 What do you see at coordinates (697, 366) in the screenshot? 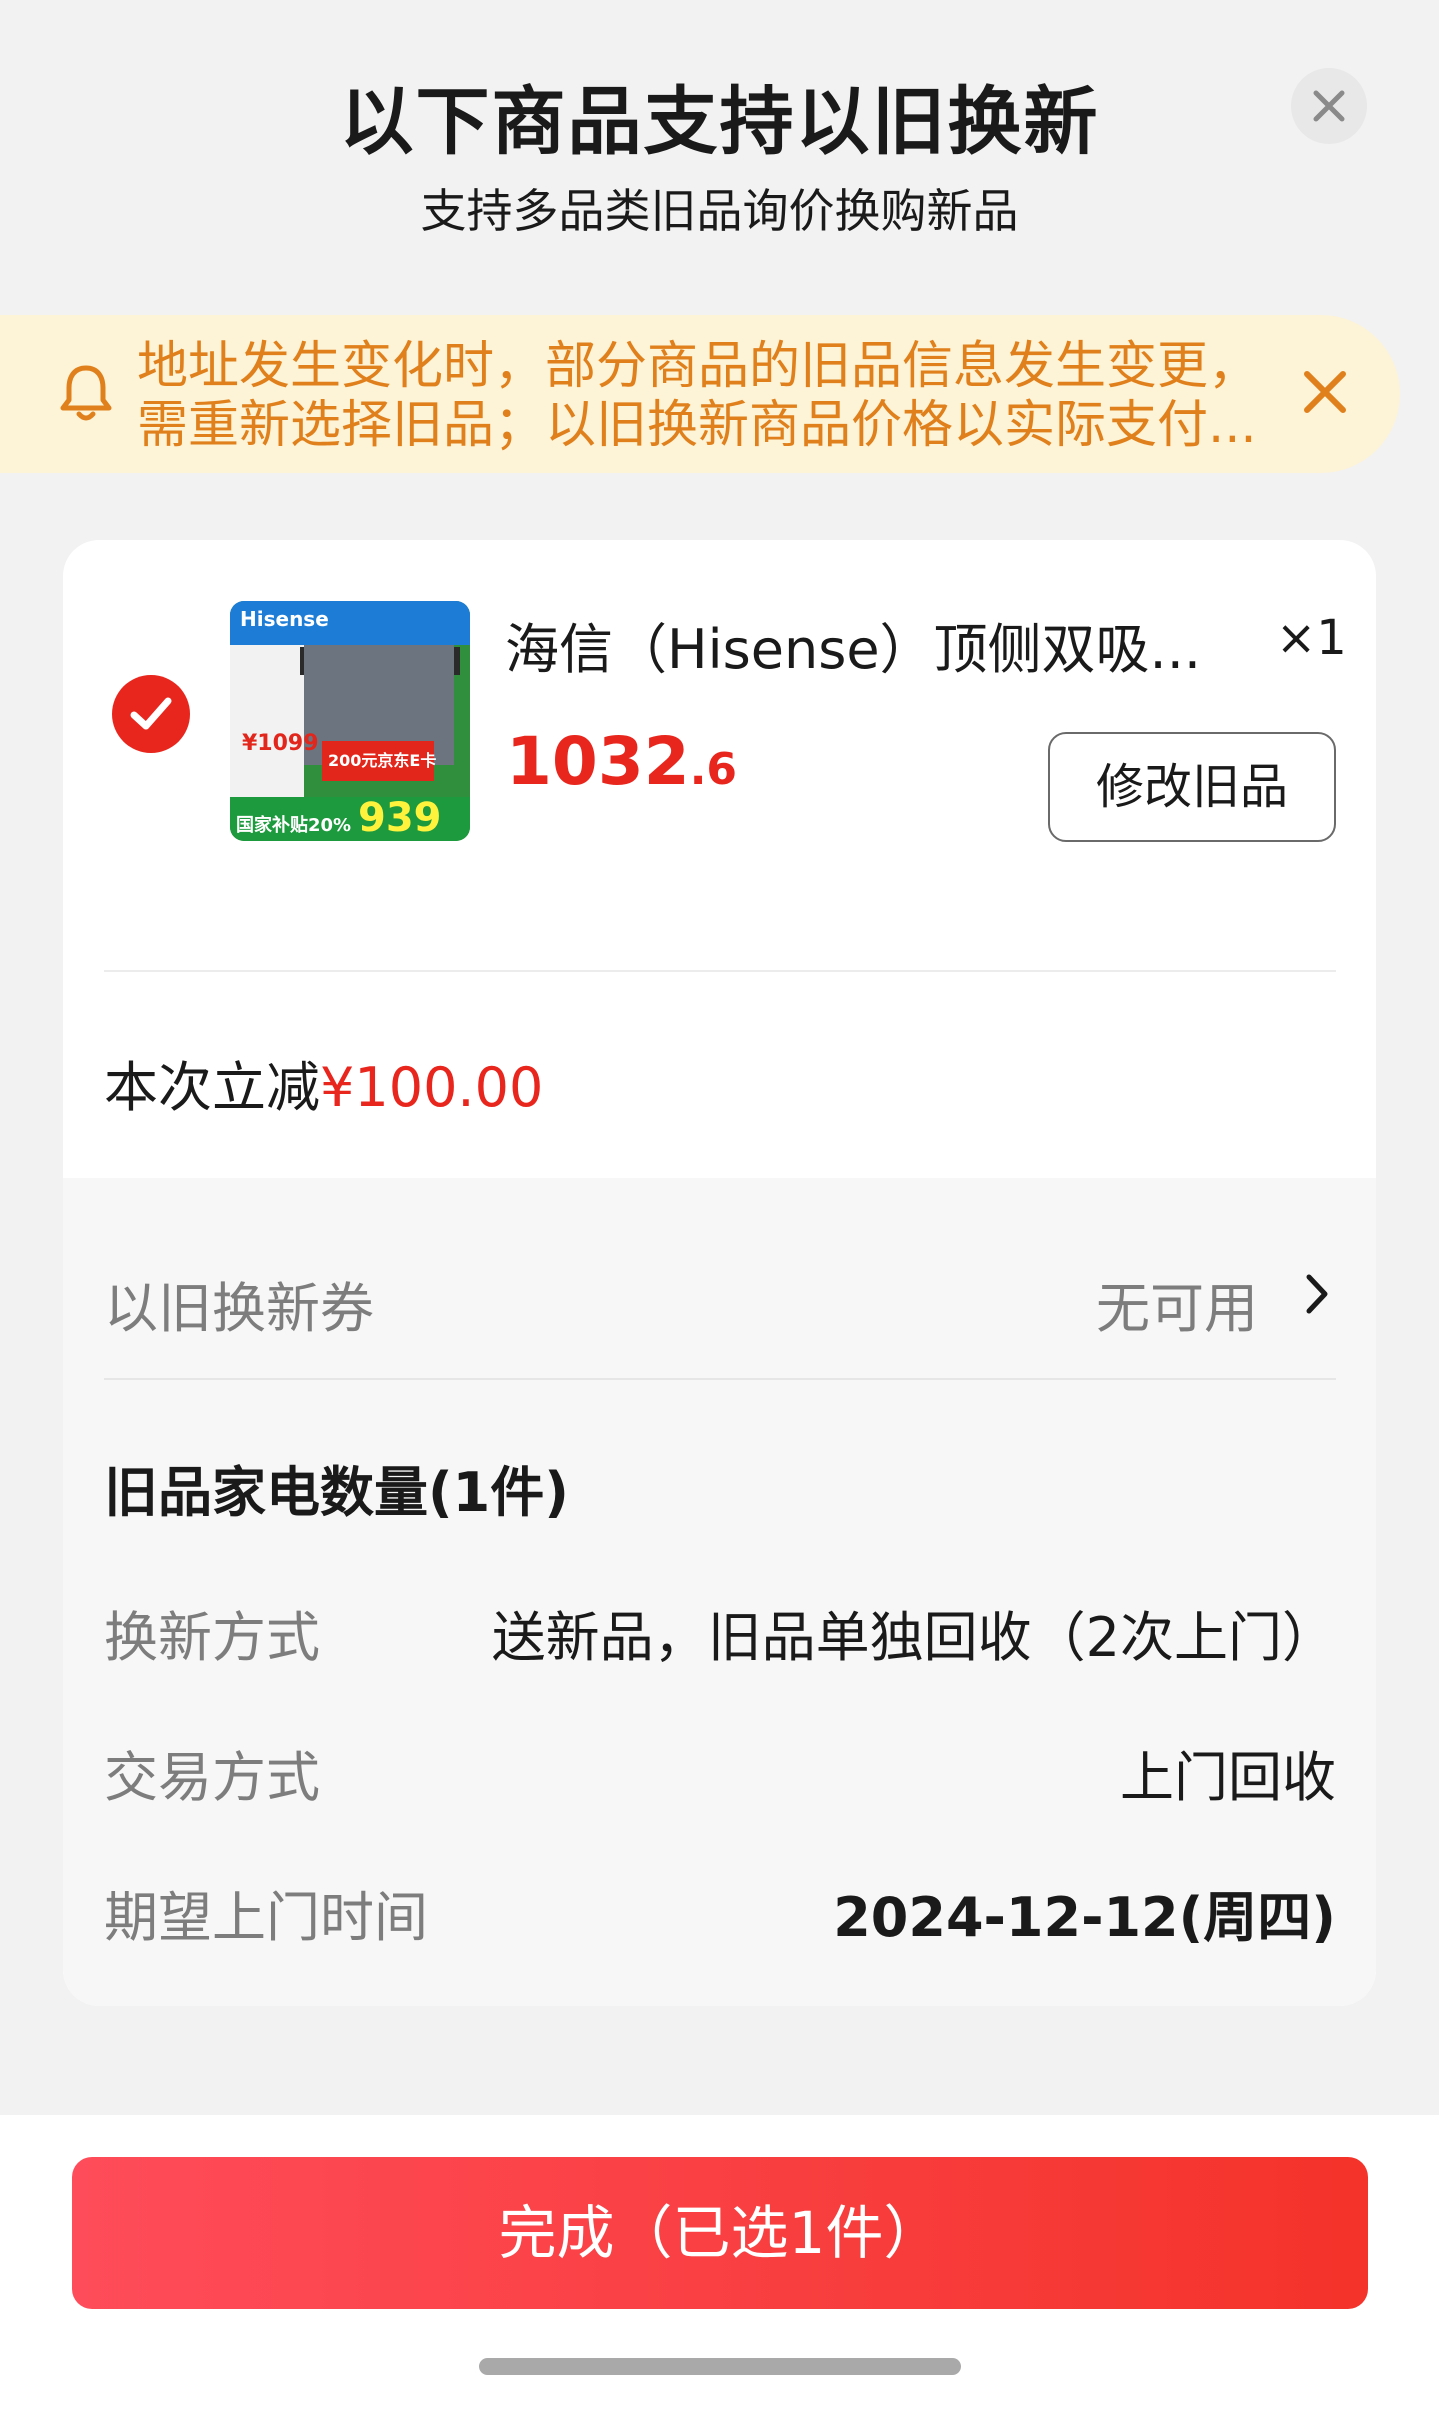
I see `notice-line-1: 地址发生变化时，部分商品的旧品信息发生变更，` at bounding box center [697, 366].